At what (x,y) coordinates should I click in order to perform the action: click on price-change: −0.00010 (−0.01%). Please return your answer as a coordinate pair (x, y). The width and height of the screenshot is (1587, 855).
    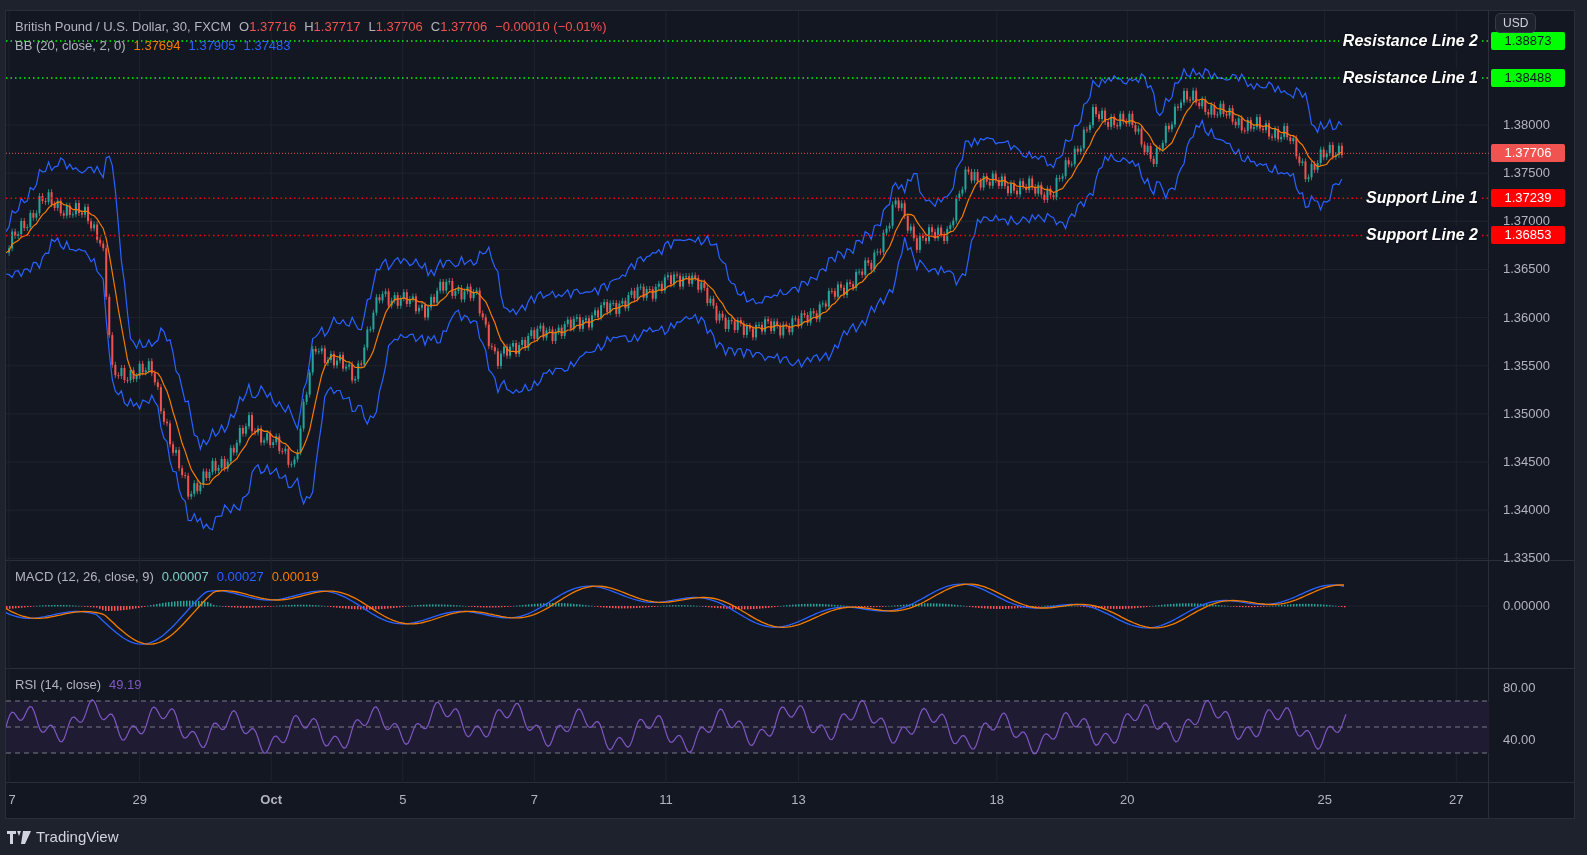
    Looking at the image, I should click on (551, 27).